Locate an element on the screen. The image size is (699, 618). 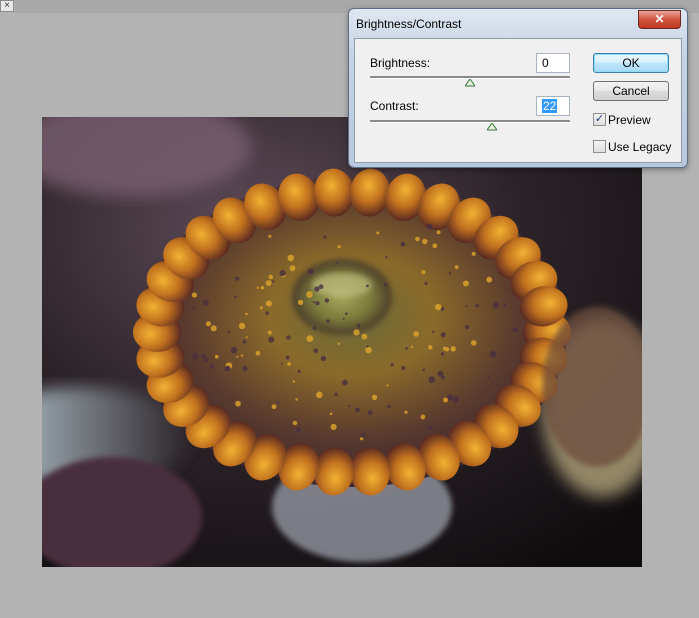
brightness-input: 0 is located at coordinates (553, 63).